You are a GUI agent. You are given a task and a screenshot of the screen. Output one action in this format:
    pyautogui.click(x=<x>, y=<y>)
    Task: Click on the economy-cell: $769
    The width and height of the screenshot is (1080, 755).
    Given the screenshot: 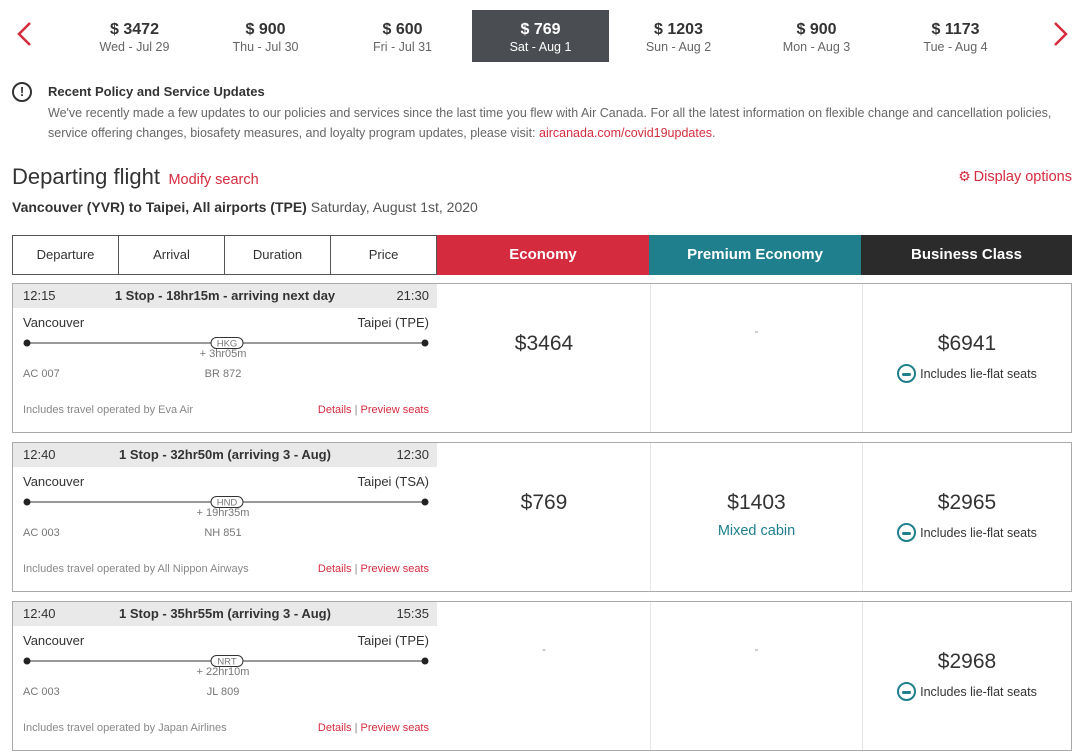 What is the action you would take?
    pyautogui.click(x=544, y=517)
    